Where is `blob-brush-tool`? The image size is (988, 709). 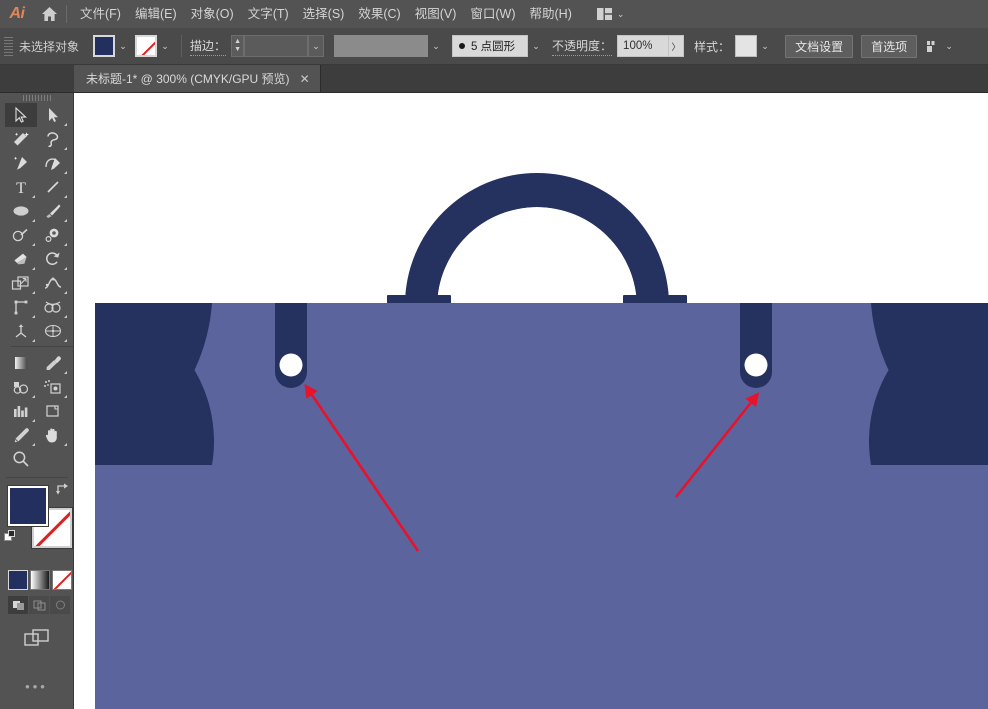
blob-brush-tool is located at coordinates (53, 235).